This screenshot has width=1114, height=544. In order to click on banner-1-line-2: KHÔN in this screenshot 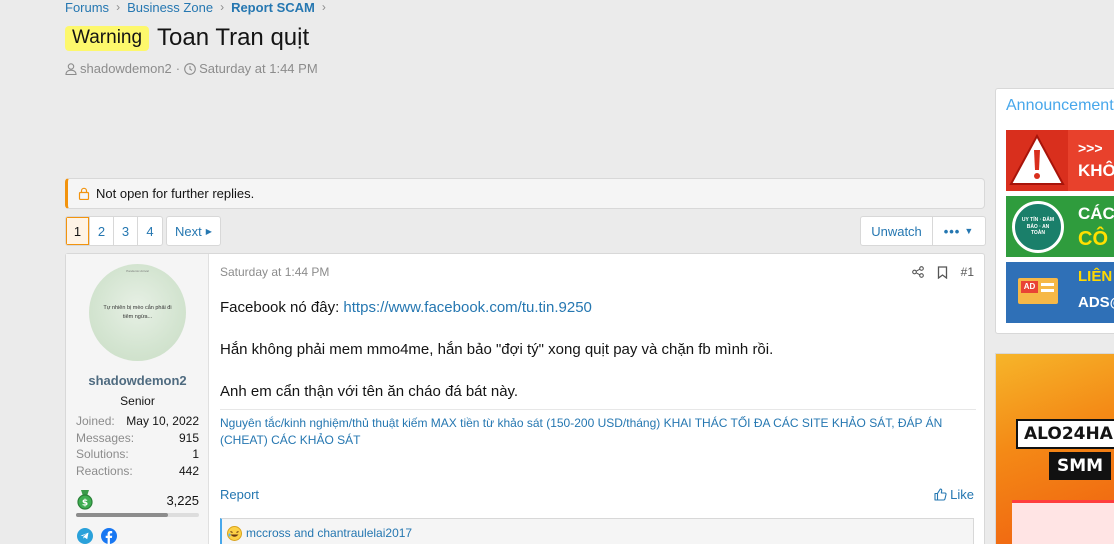, I will do `click(1096, 170)`.